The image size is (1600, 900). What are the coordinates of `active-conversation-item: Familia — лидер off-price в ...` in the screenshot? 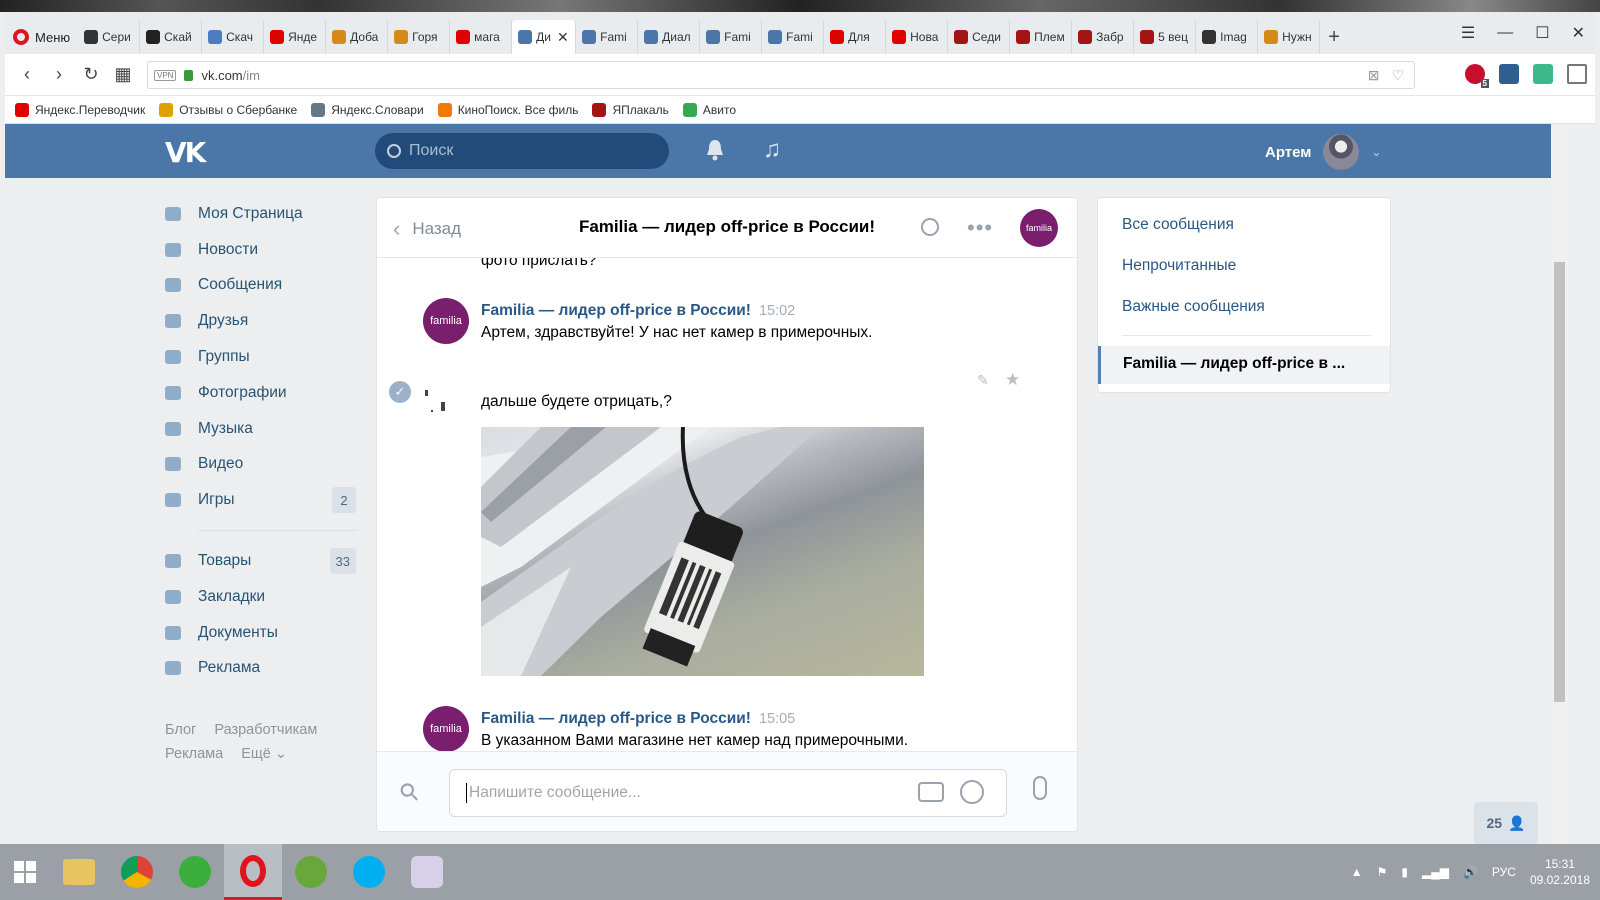 It's located at (1244, 365).